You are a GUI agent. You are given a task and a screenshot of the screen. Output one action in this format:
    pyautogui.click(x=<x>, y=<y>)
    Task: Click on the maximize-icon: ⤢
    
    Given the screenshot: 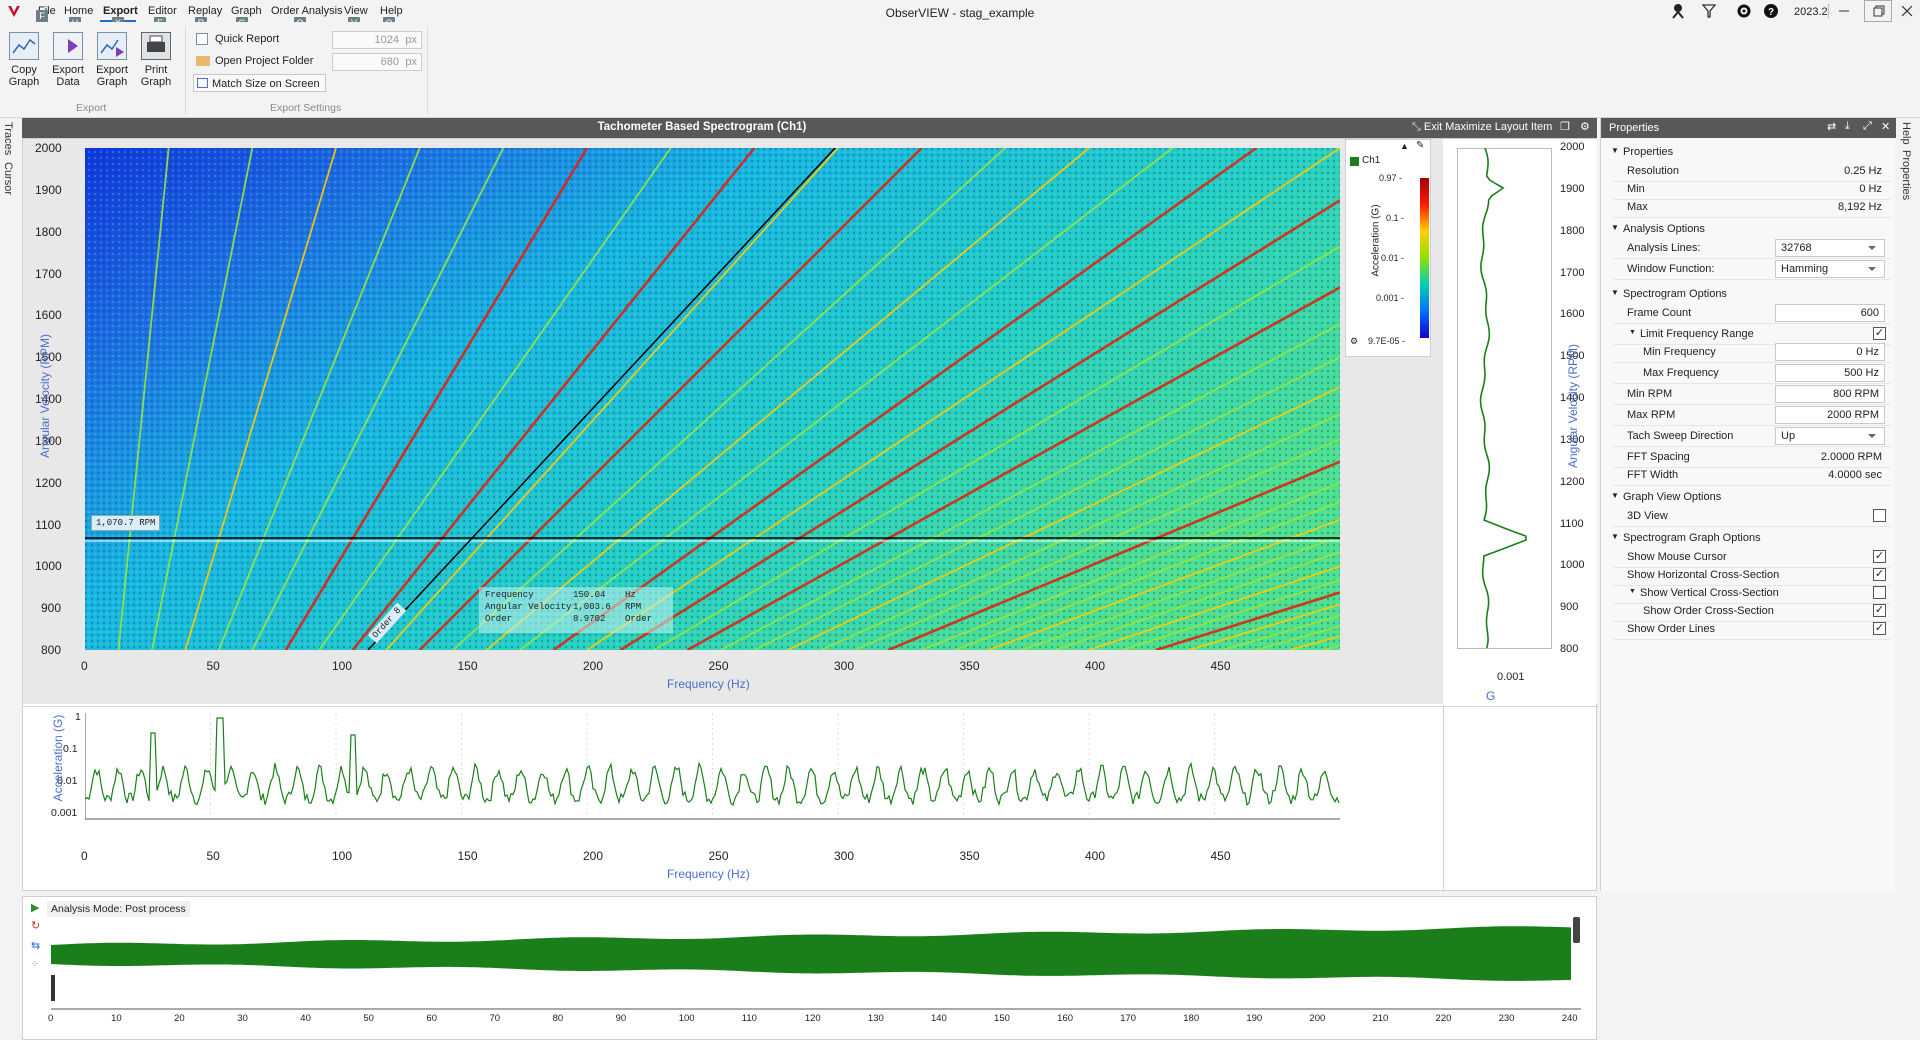 What is the action you would take?
    pyautogui.click(x=1867, y=126)
    